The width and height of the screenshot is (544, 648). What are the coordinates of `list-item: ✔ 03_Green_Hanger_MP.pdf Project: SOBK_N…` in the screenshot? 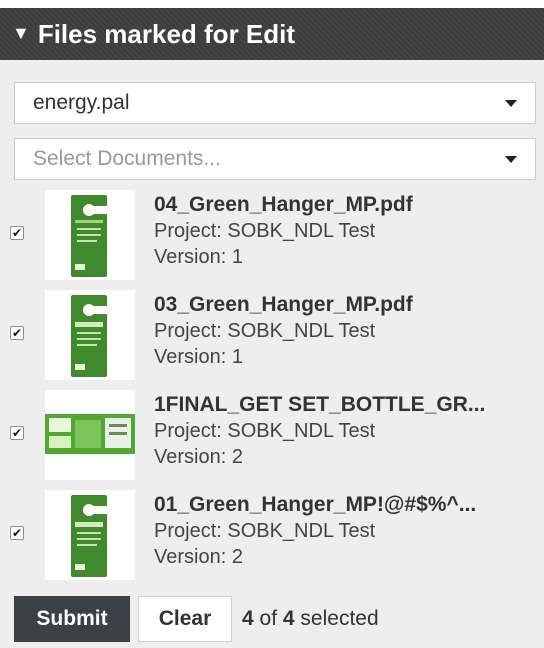 It's located at (272, 336).